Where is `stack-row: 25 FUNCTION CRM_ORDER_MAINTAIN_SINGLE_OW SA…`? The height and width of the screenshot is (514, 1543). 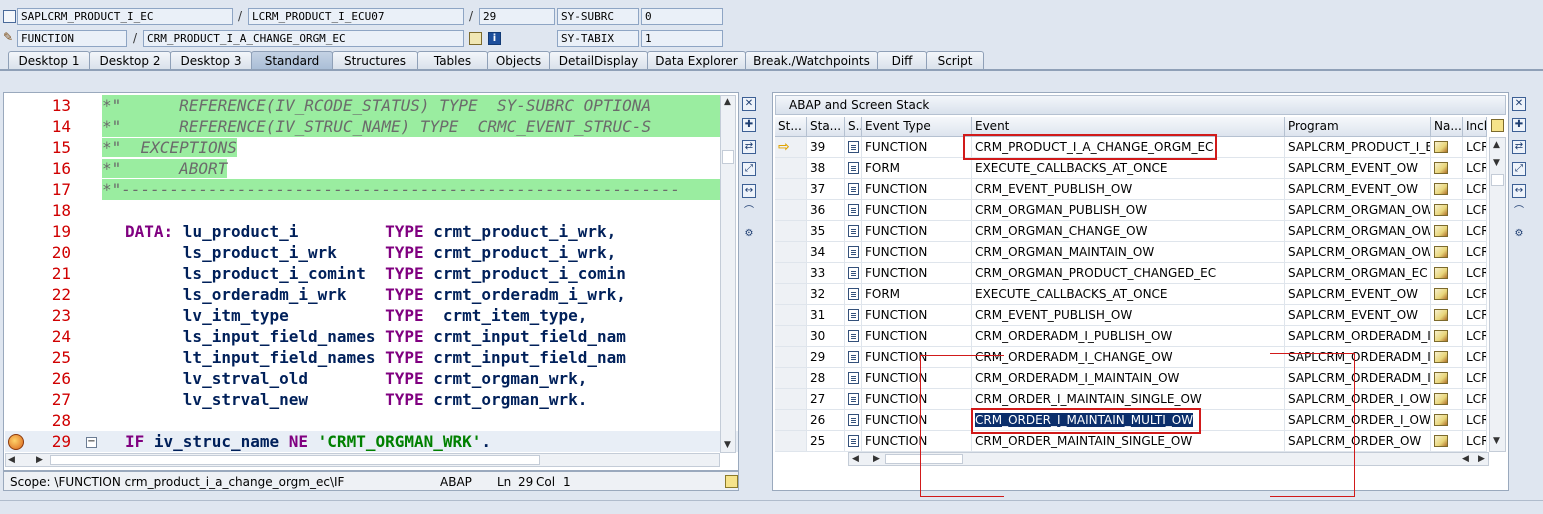 stack-row: 25 FUNCTION CRM_ORDER_MAINTAIN_SINGLE_OW SA… is located at coordinates (1131, 441).